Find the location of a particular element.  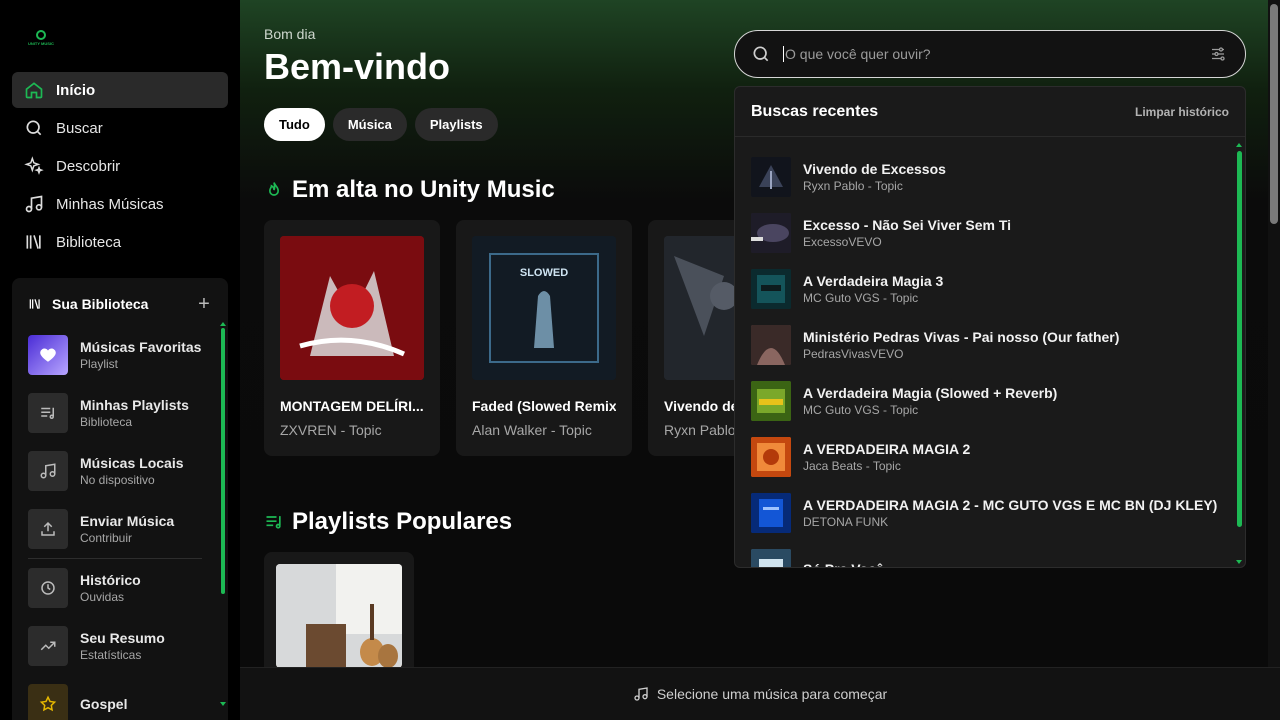

library-item-locais: Músicas Locais No dispositivo is located at coordinates (116, 471).